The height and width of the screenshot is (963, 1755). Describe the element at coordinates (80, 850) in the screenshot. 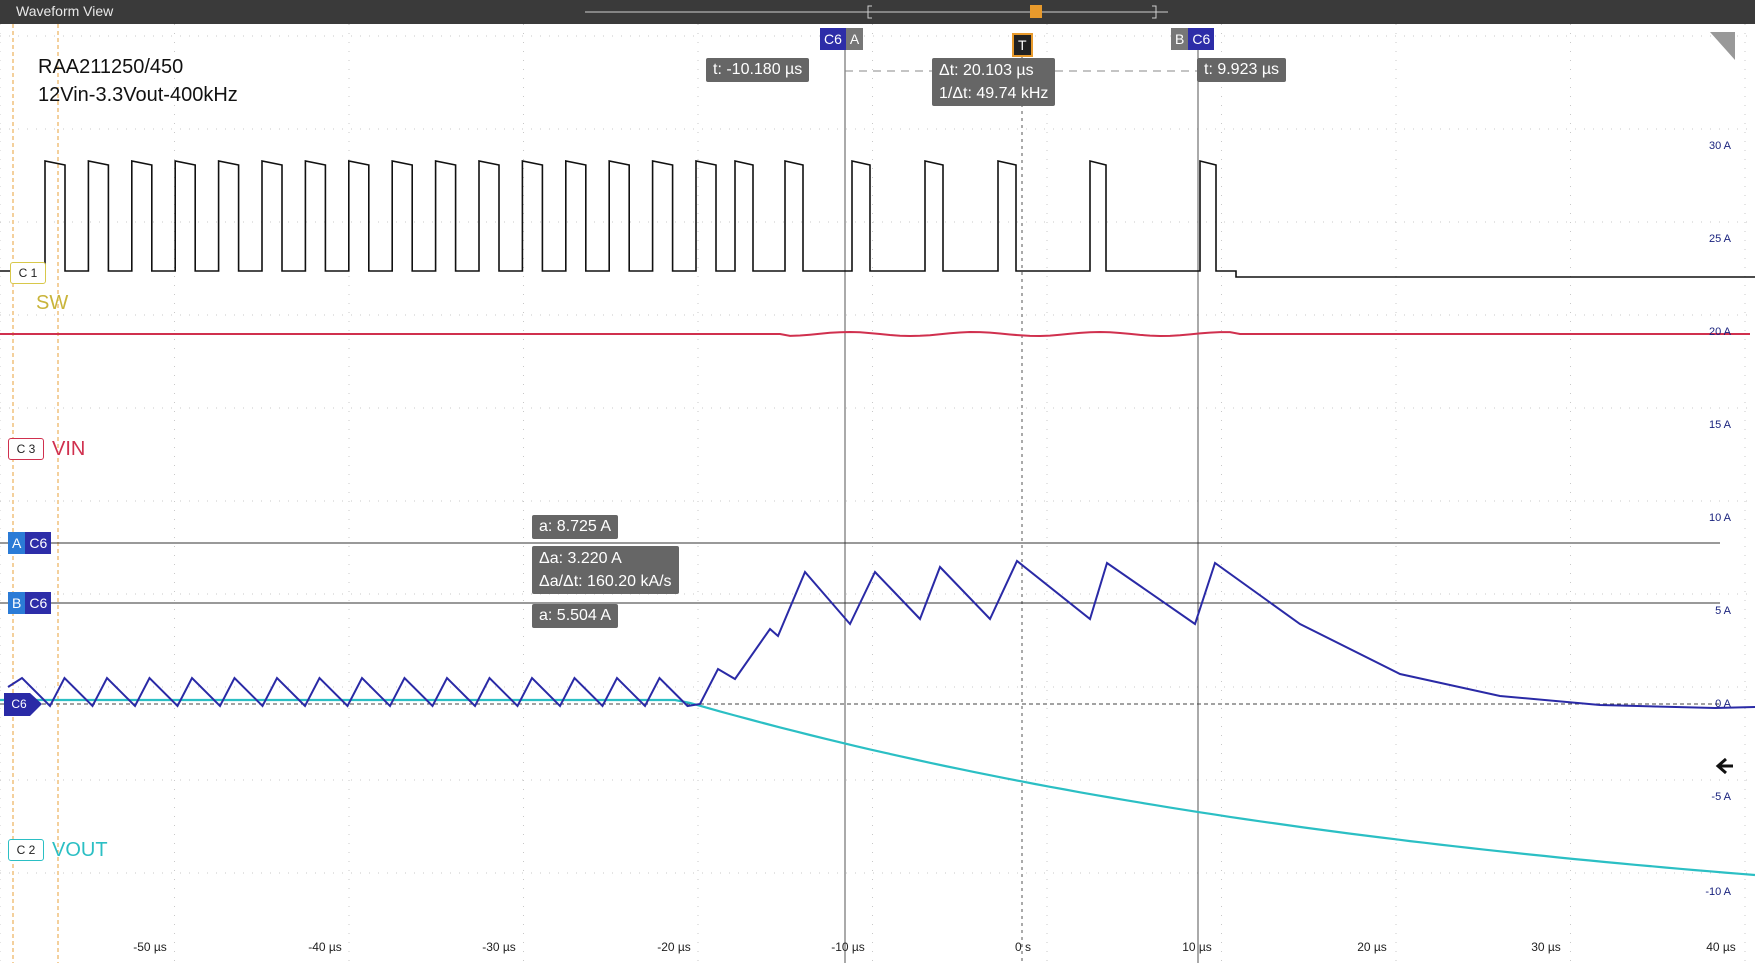

I see `channel-c2-name: VOUT` at that location.